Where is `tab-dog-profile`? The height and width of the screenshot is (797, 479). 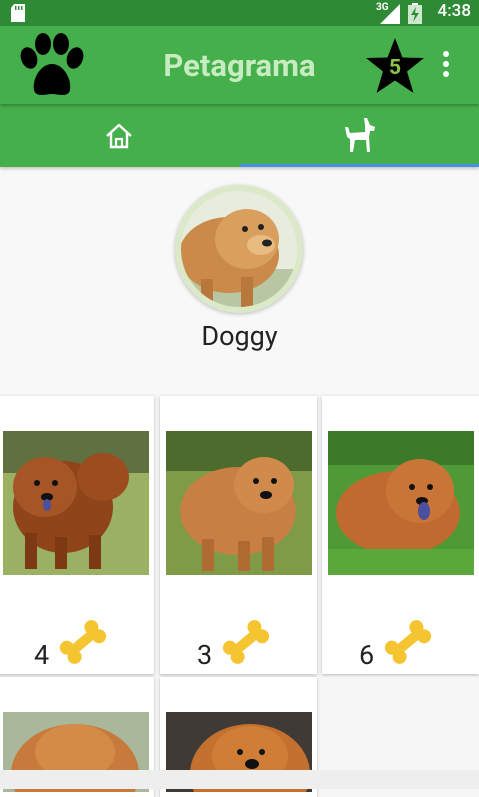 tab-dog-profile is located at coordinates (359, 135).